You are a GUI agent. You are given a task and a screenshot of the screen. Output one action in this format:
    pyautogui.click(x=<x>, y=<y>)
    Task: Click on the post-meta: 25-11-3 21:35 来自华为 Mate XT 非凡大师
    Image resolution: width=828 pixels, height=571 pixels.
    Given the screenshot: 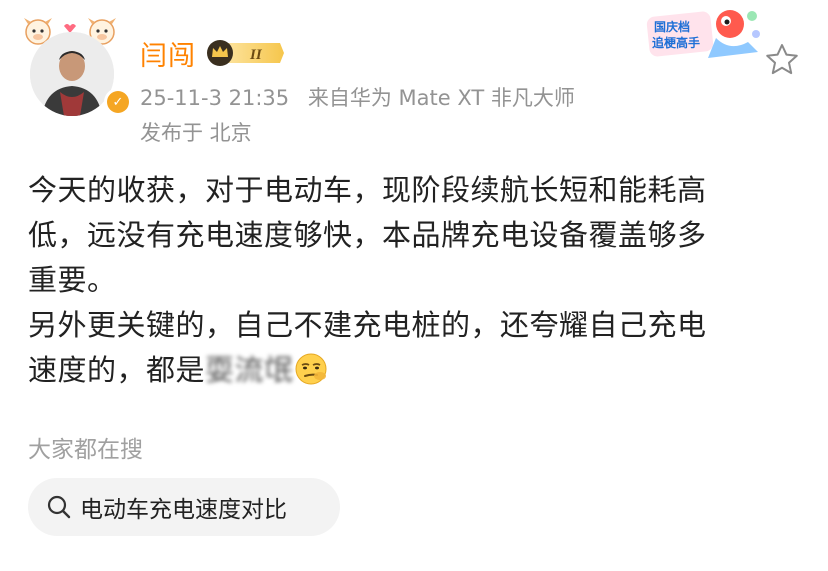 What is the action you would take?
    pyautogui.click(x=357, y=97)
    